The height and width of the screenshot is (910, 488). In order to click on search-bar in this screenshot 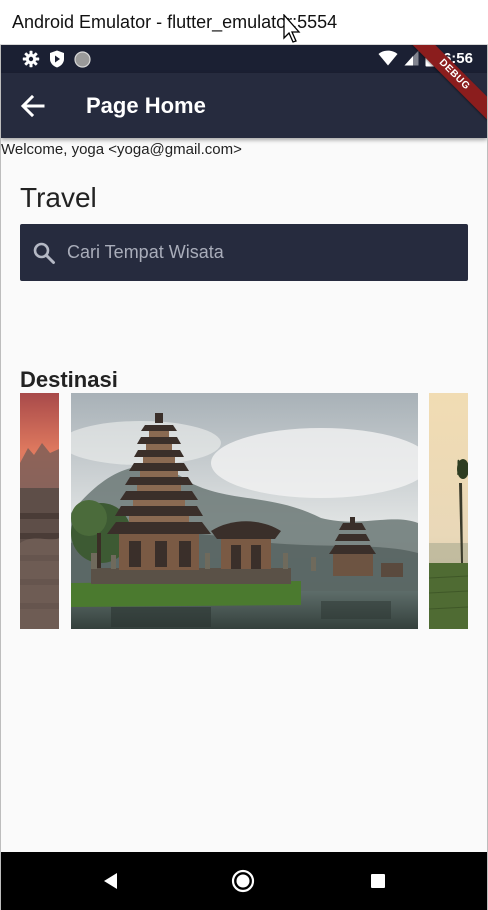, I will do `click(244, 252)`.